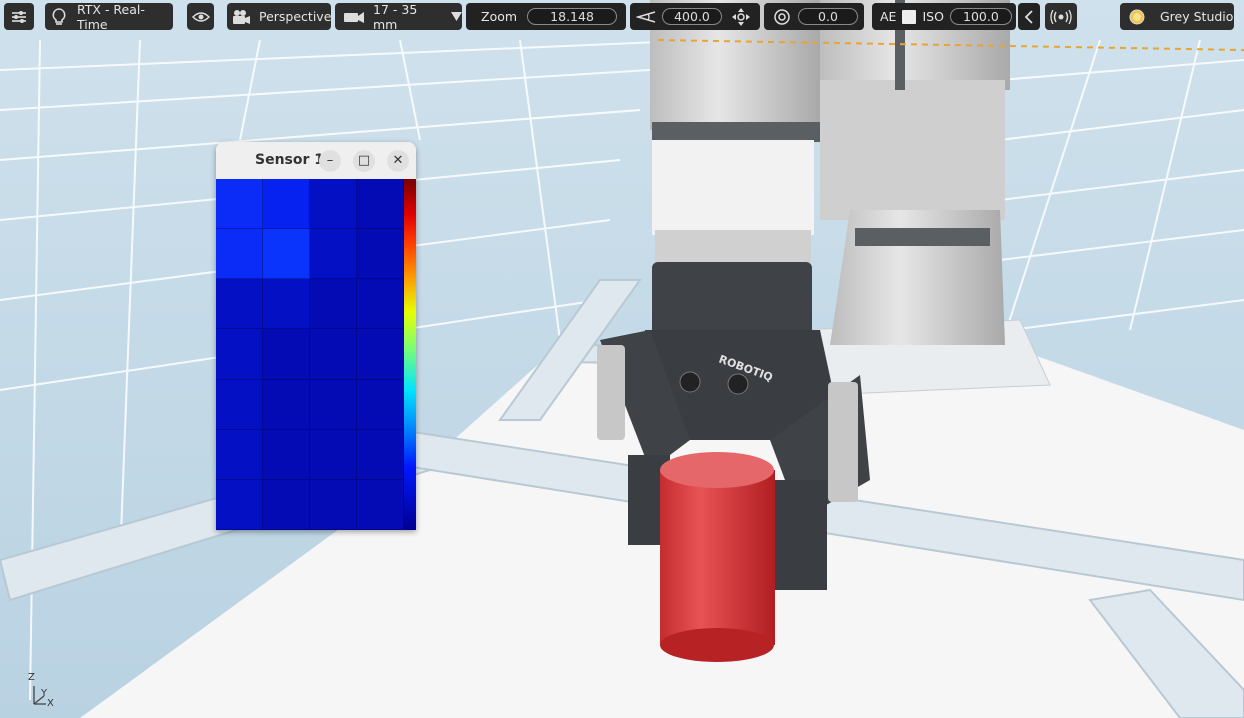  I want to click on ae-checkbox, so click(909, 16).